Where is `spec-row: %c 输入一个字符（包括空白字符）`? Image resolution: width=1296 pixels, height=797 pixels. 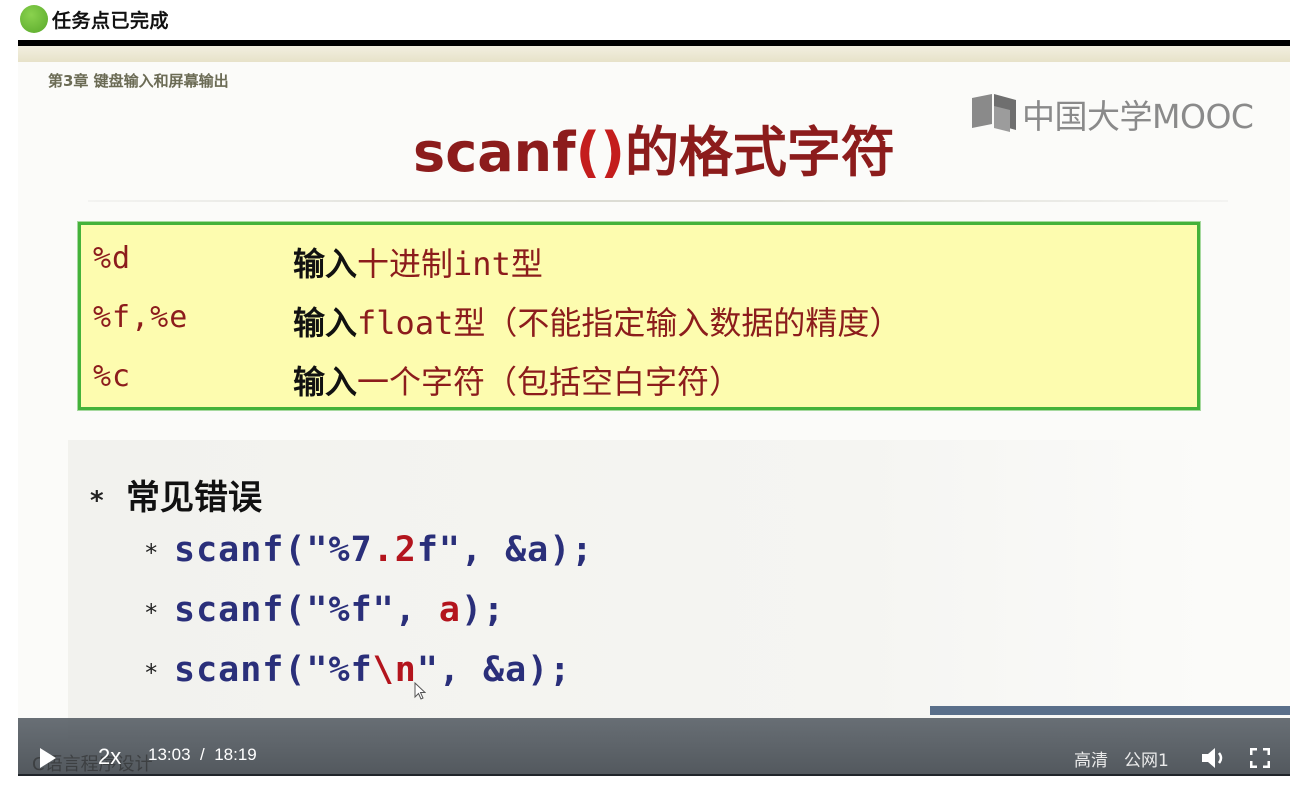 spec-row: %c 输入一个字符（包括空白字符） is located at coordinates (643, 380).